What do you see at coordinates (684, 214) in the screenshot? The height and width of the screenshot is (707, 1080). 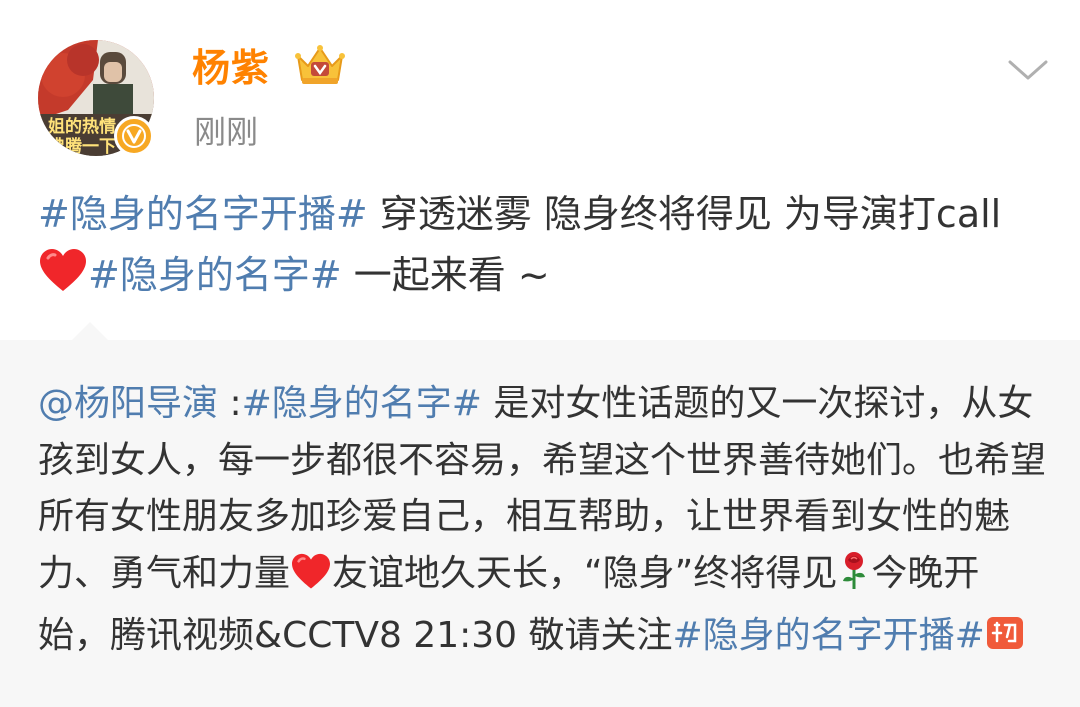 I see `post-text-segment: 穿透迷雾 隐身终将得见 为导演打call` at bounding box center [684, 214].